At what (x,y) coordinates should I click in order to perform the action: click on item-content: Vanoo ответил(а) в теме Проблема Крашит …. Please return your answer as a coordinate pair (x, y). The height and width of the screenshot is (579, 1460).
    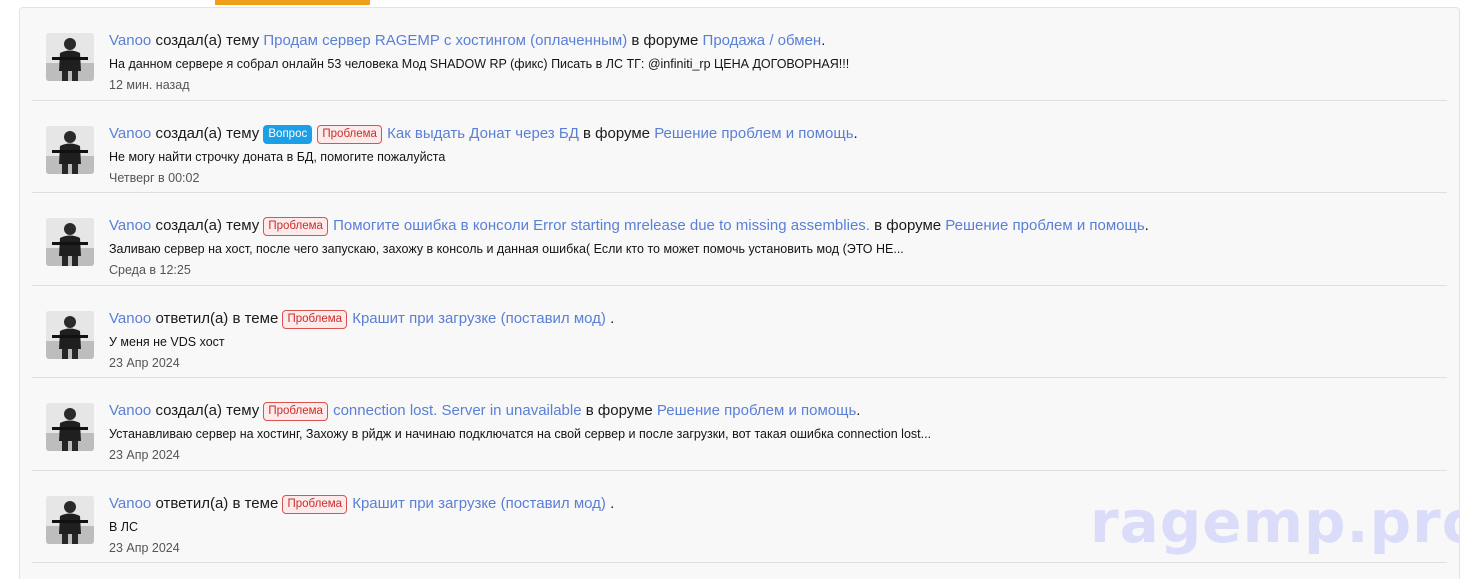
    Looking at the image, I should click on (773, 340).